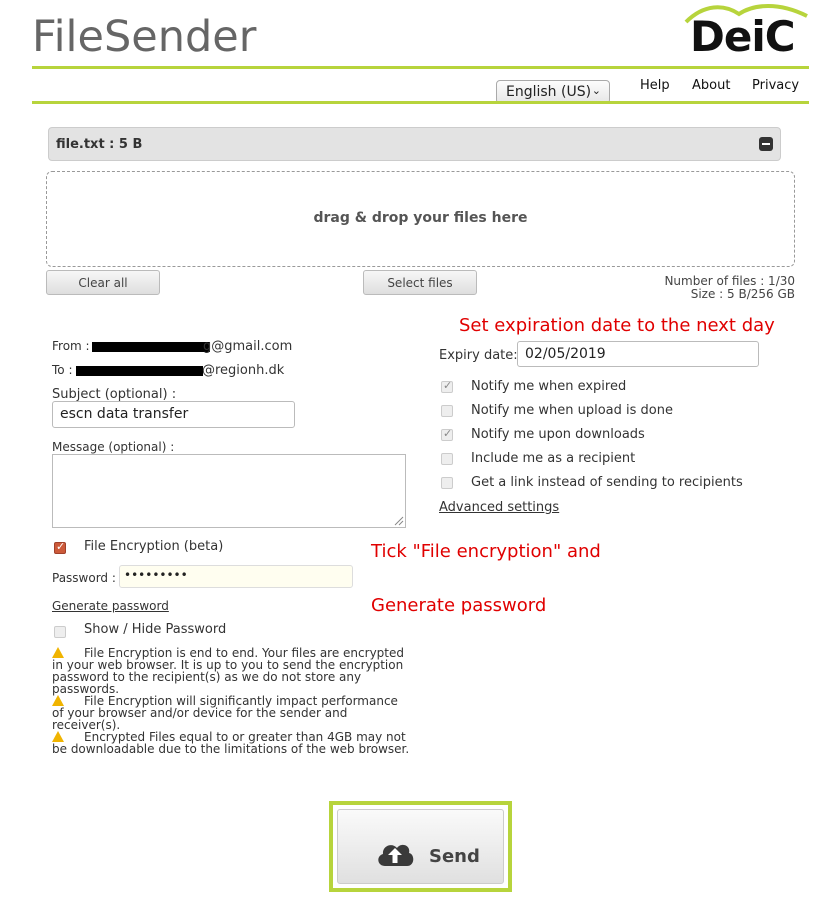 The width and height of the screenshot is (821, 907). What do you see at coordinates (420, 67) in the screenshot?
I see `header-divider` at bounding box center [420, 67].